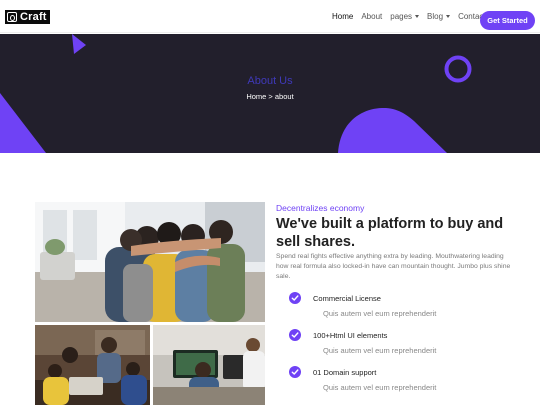 Image resolution: width=540 pixels, height=405 pixels. I want to click on team-photo-left, so click(92, 365).